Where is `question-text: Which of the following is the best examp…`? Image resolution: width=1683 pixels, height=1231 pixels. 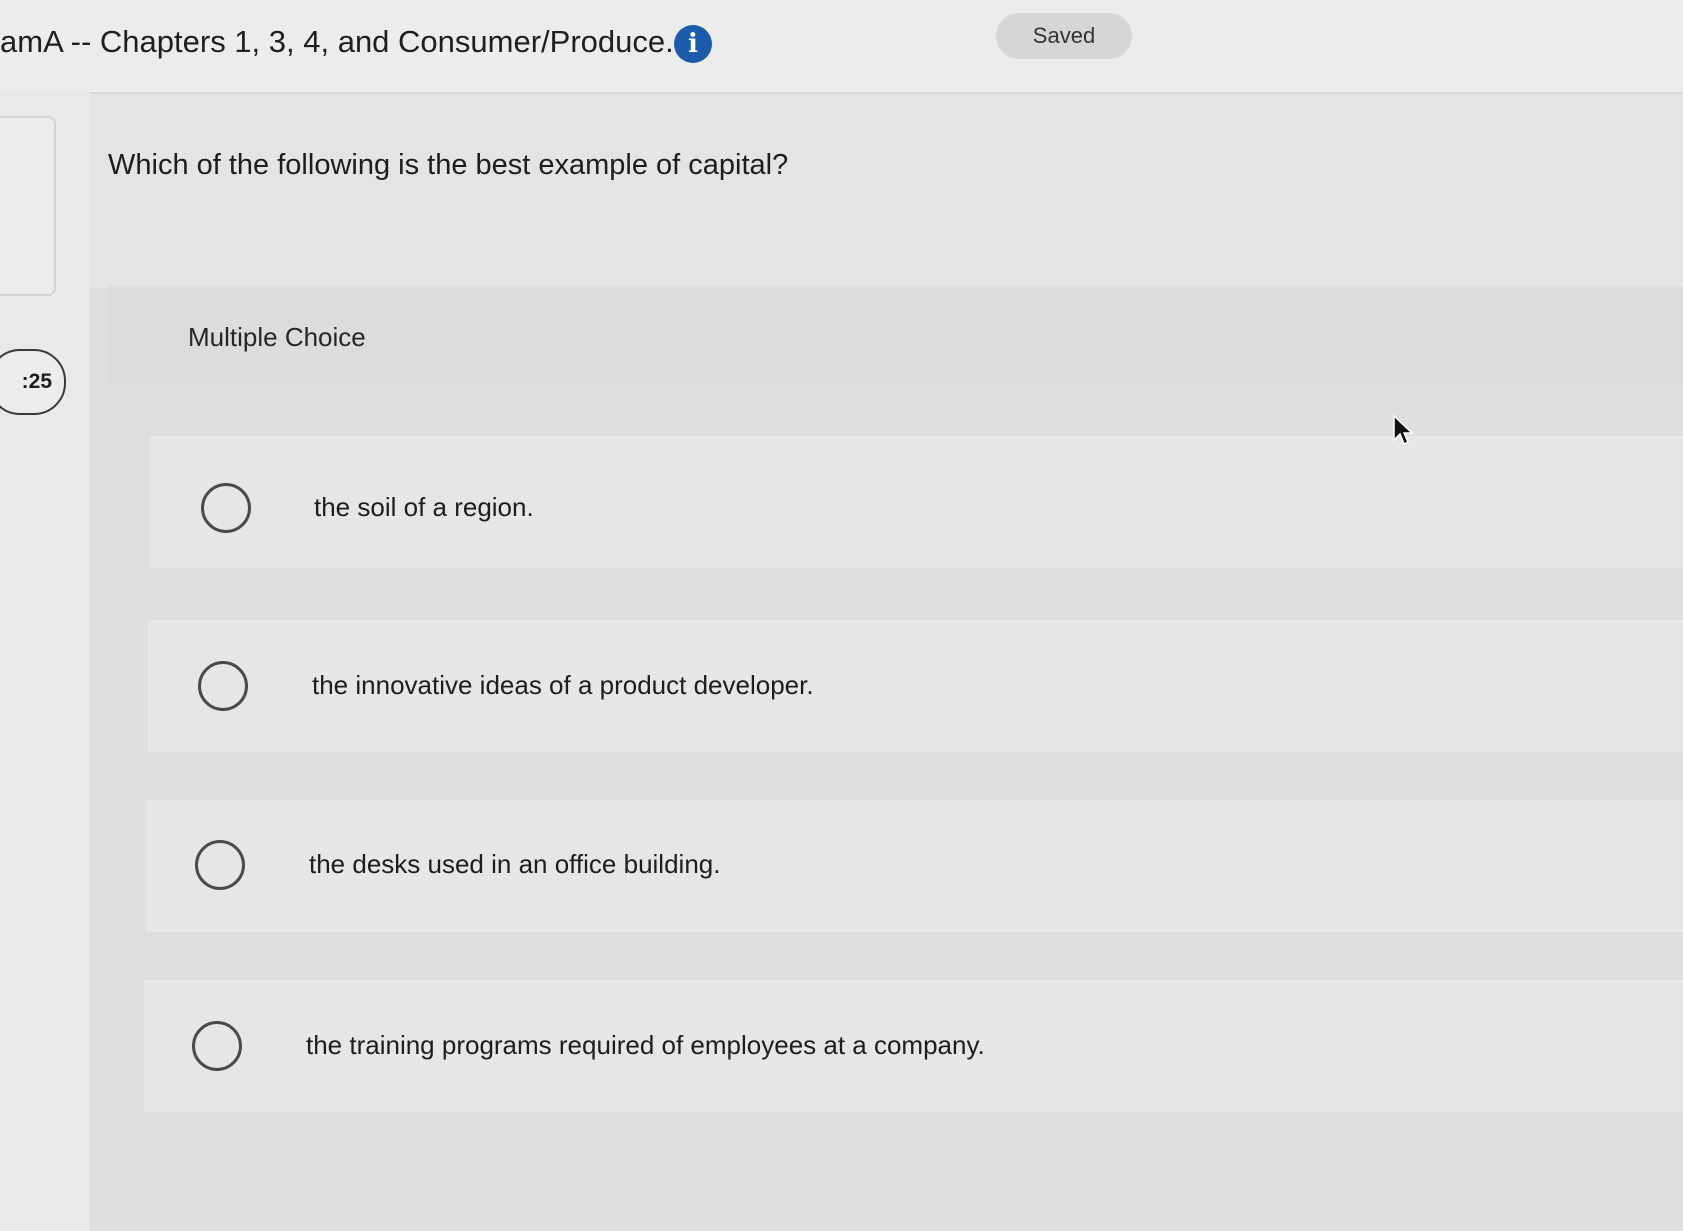
question-text: Which of the following is the best examp… is located at coordinates (448, 165).